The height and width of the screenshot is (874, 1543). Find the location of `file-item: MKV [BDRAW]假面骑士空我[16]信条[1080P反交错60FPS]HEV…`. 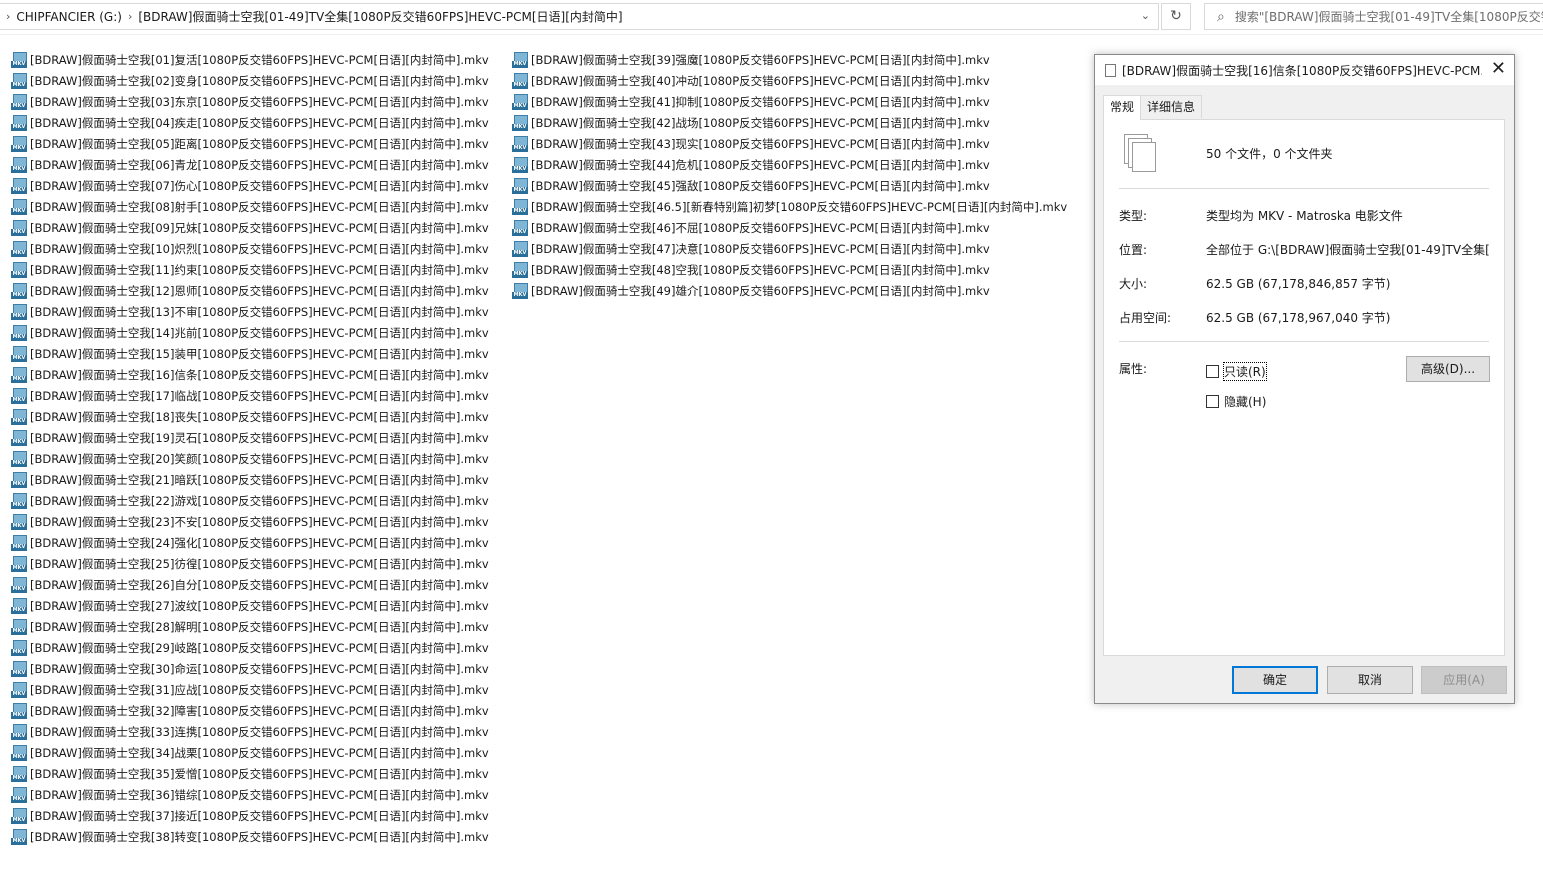

file-item: MKV [BDRAW]假面骑士空我[16]信条[1080P反交错60FPS]HEV… is located at coordinates (250, 374).